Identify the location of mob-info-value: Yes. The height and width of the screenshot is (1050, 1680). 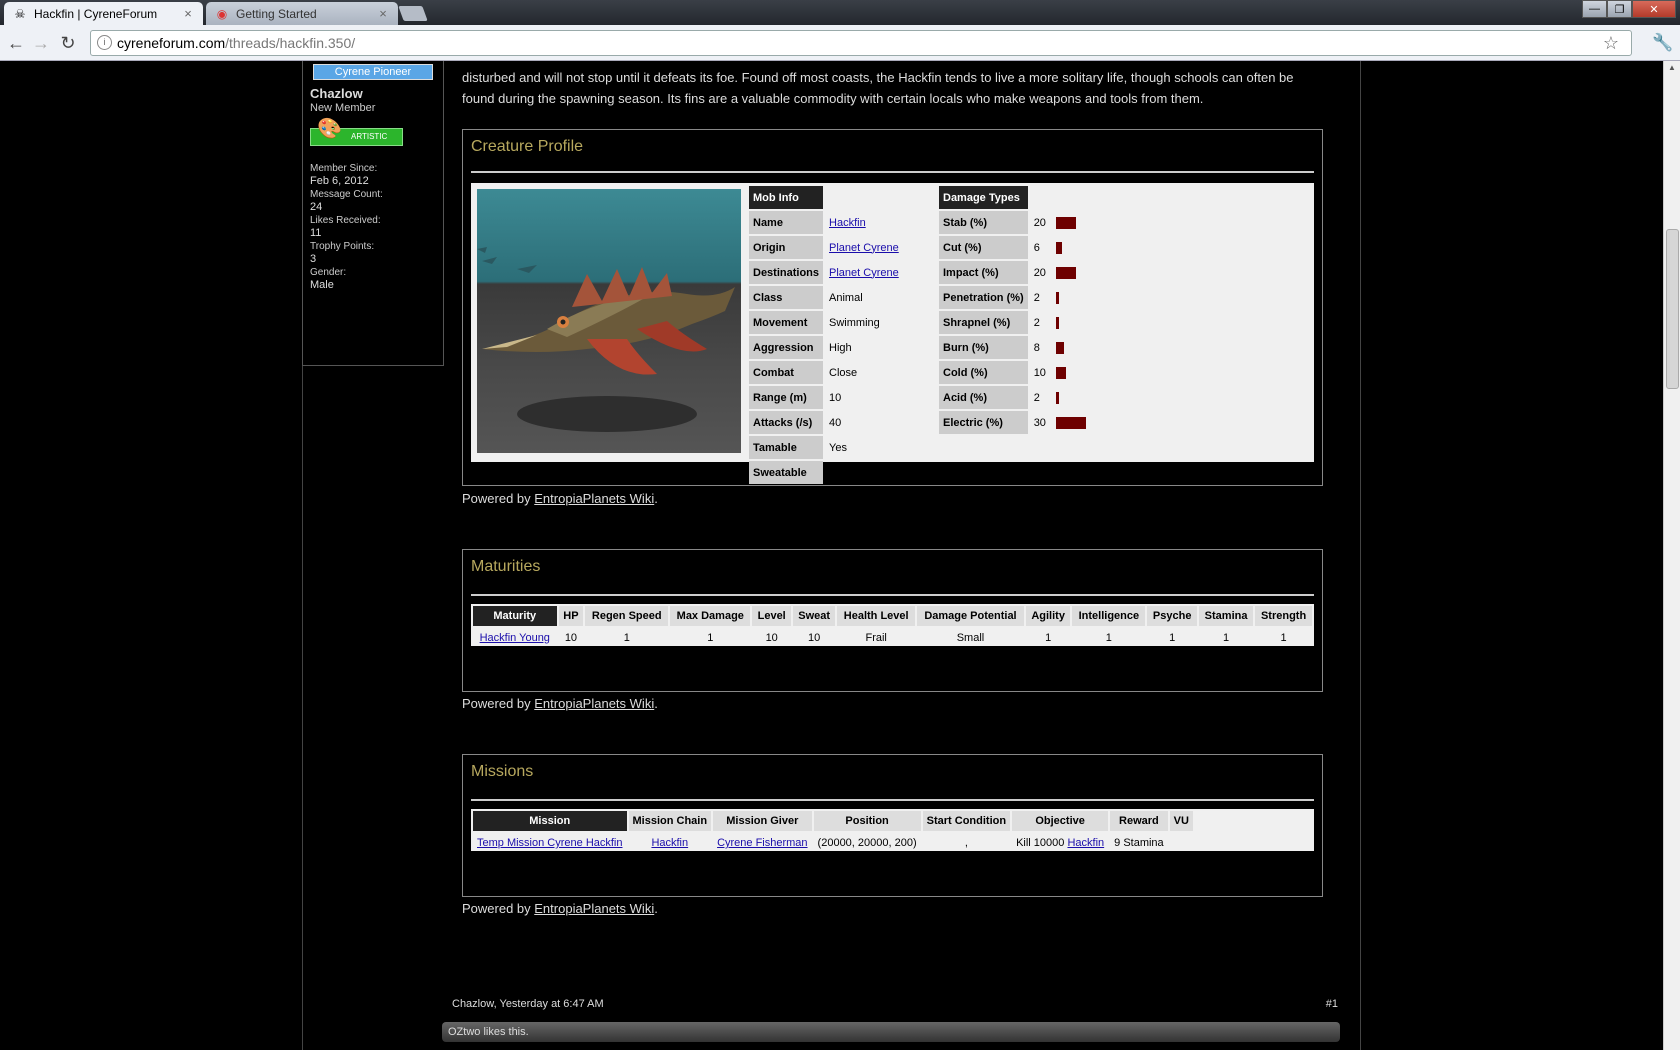
(838, 472).